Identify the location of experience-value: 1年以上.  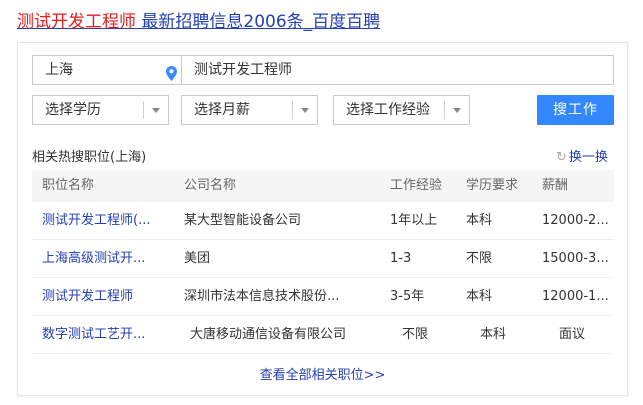
(414, 220).